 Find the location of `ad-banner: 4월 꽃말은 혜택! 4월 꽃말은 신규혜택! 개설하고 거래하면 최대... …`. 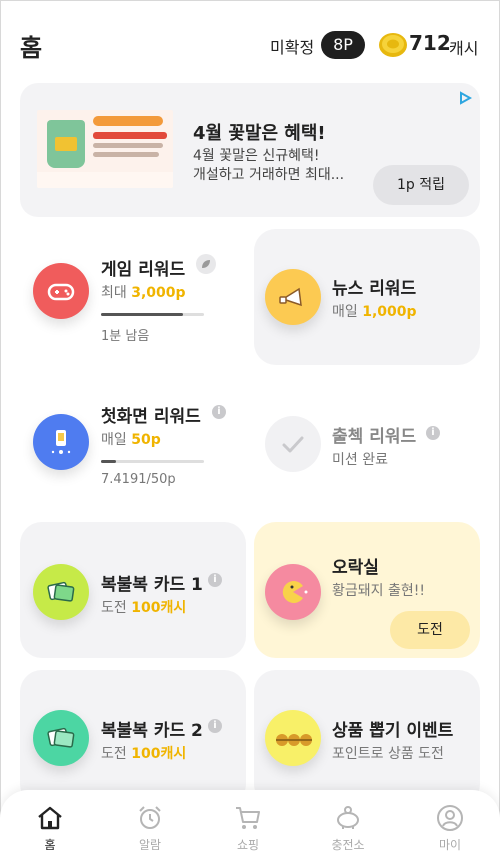

ad-banner: 4월 꽃말은 혜택! 4월 꽃말은 신규혜택! 개설하고 거래하면 최대... … is located at coordinates (250, 150).